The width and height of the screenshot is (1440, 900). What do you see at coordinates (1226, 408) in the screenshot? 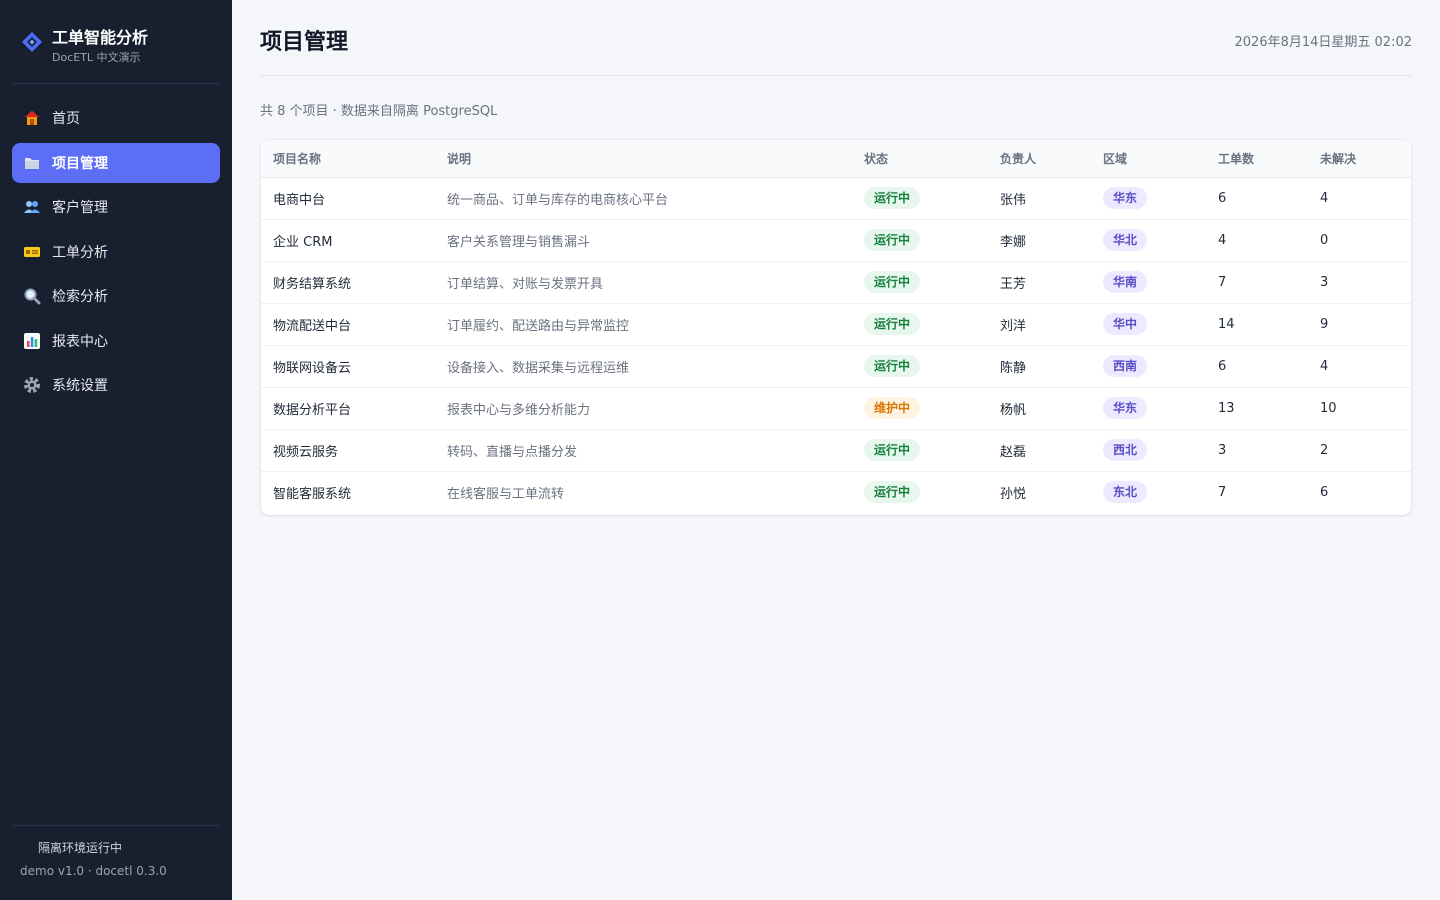
I see `ticket-count: 13` at bounding box center [1226, 408].